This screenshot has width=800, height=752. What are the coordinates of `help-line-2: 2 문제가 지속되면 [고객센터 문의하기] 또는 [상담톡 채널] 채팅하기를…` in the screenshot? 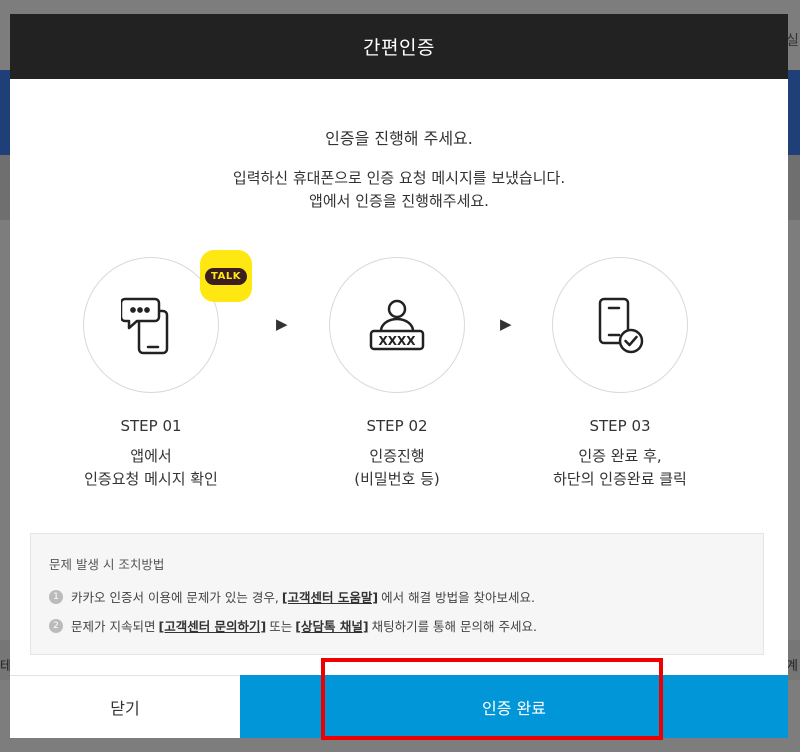 It's located at (397, 625).